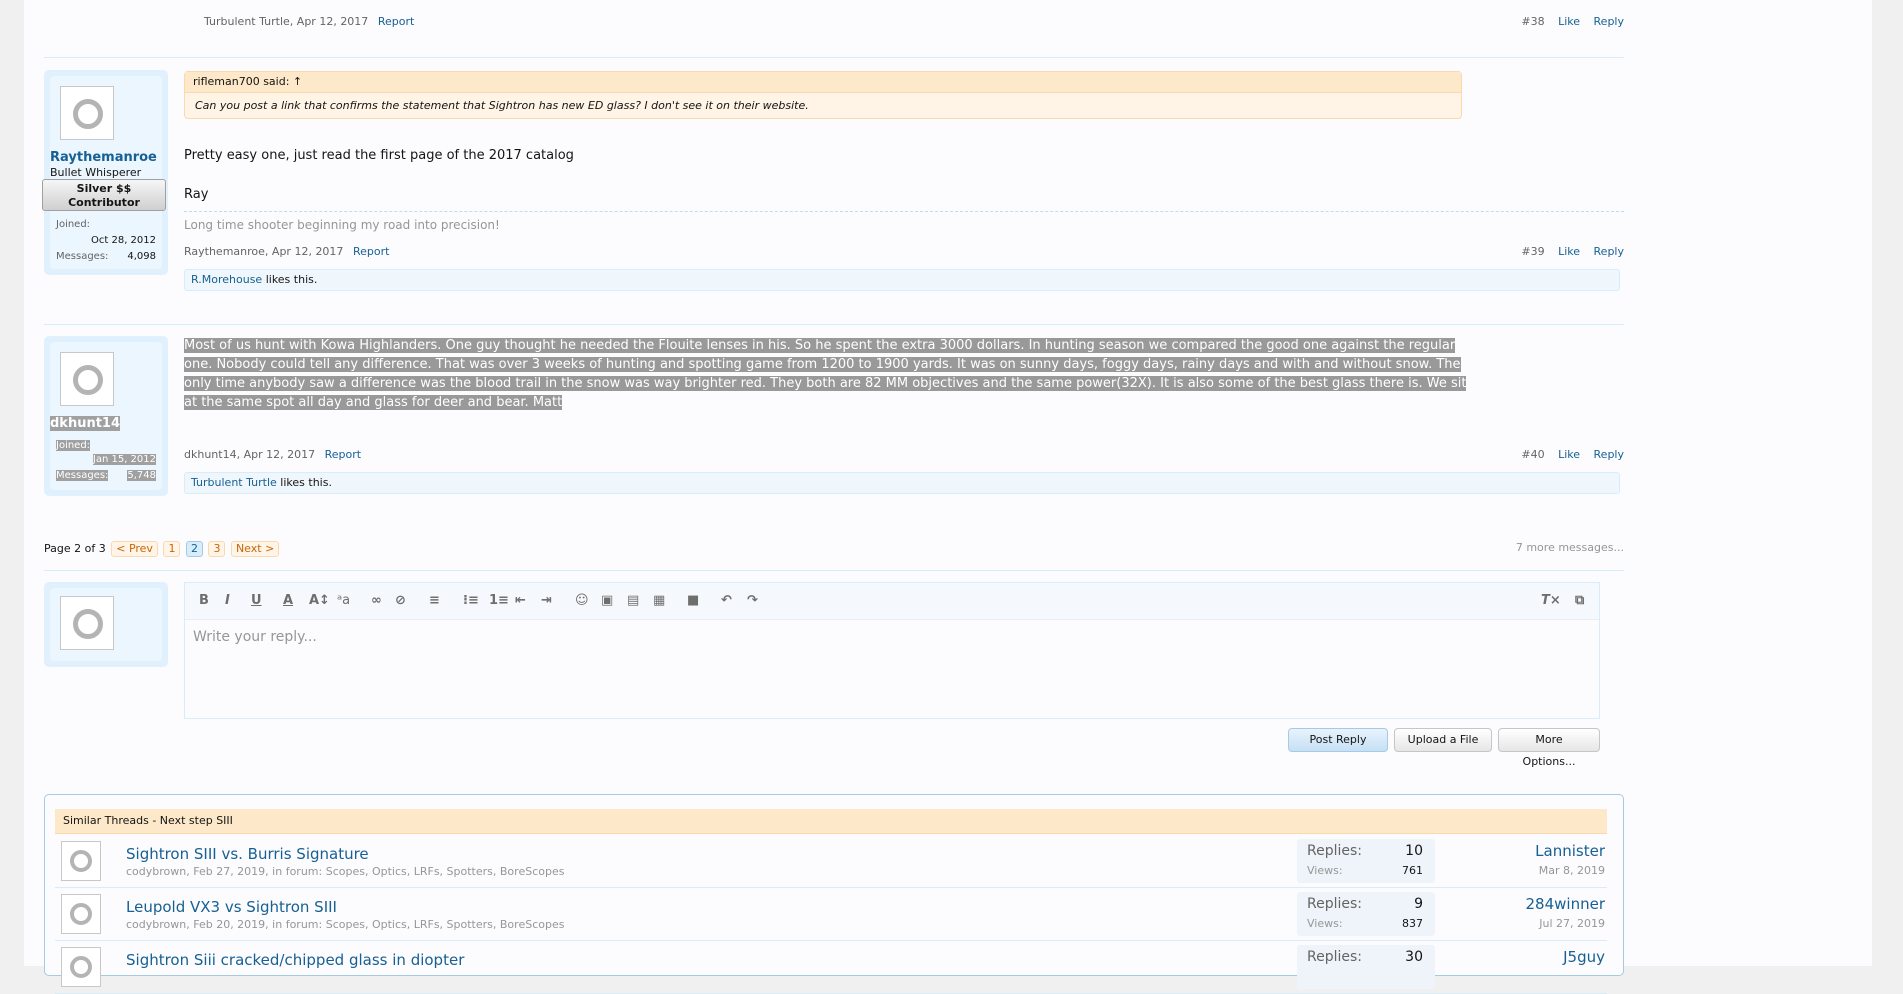 The height and width of the screenshot is (994, 1903). Describe the element at coordinates (902, 280) in the screenshot. I see `likes-summary: R.Morehouse likes this.` at that location.